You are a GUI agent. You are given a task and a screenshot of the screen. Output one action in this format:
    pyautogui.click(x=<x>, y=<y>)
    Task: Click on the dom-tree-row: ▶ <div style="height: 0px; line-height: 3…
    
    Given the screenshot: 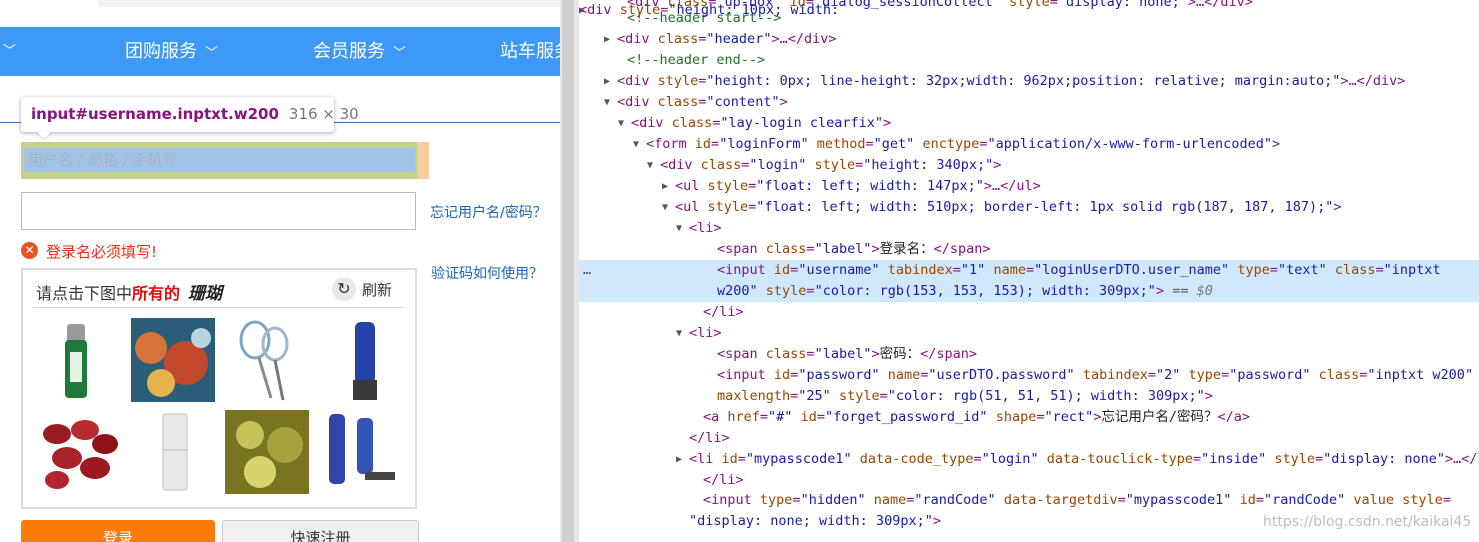 What is the action you would take?
    pyautogui.click(x=1029, y=81)
    